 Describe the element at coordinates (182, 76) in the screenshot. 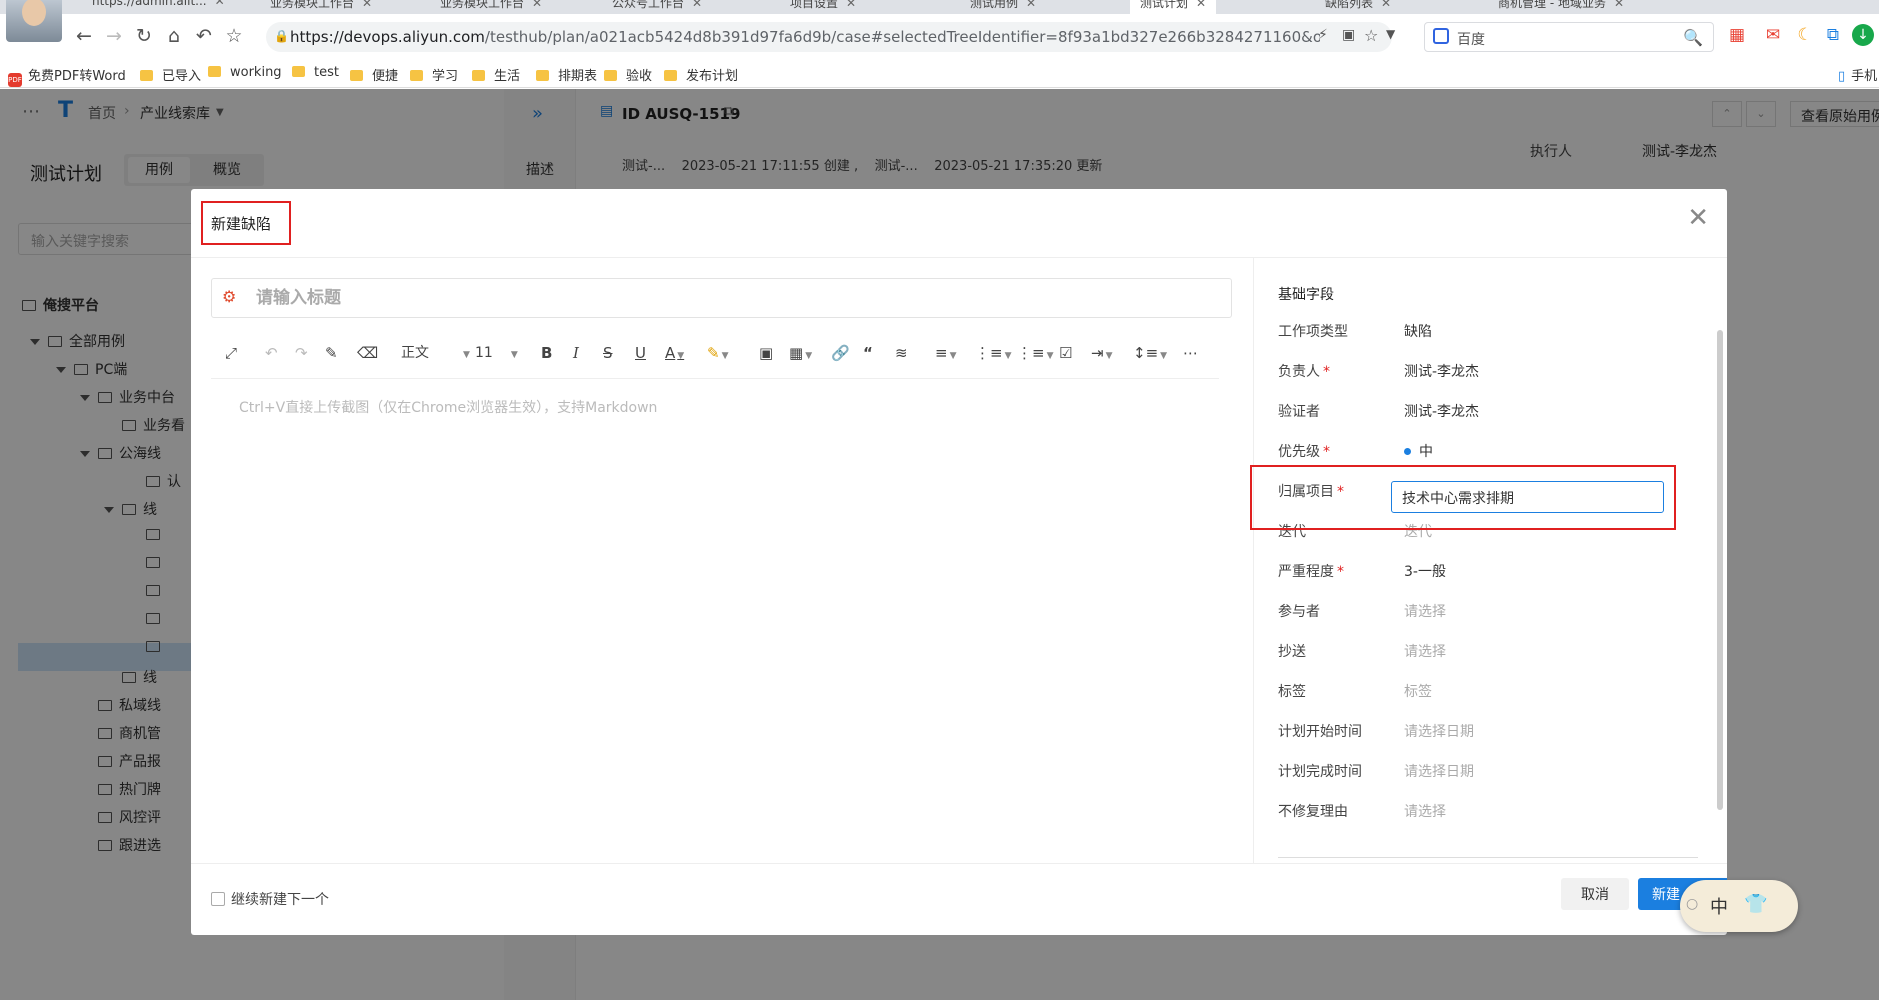

I see `bookmark-label: 已导入` at that location.